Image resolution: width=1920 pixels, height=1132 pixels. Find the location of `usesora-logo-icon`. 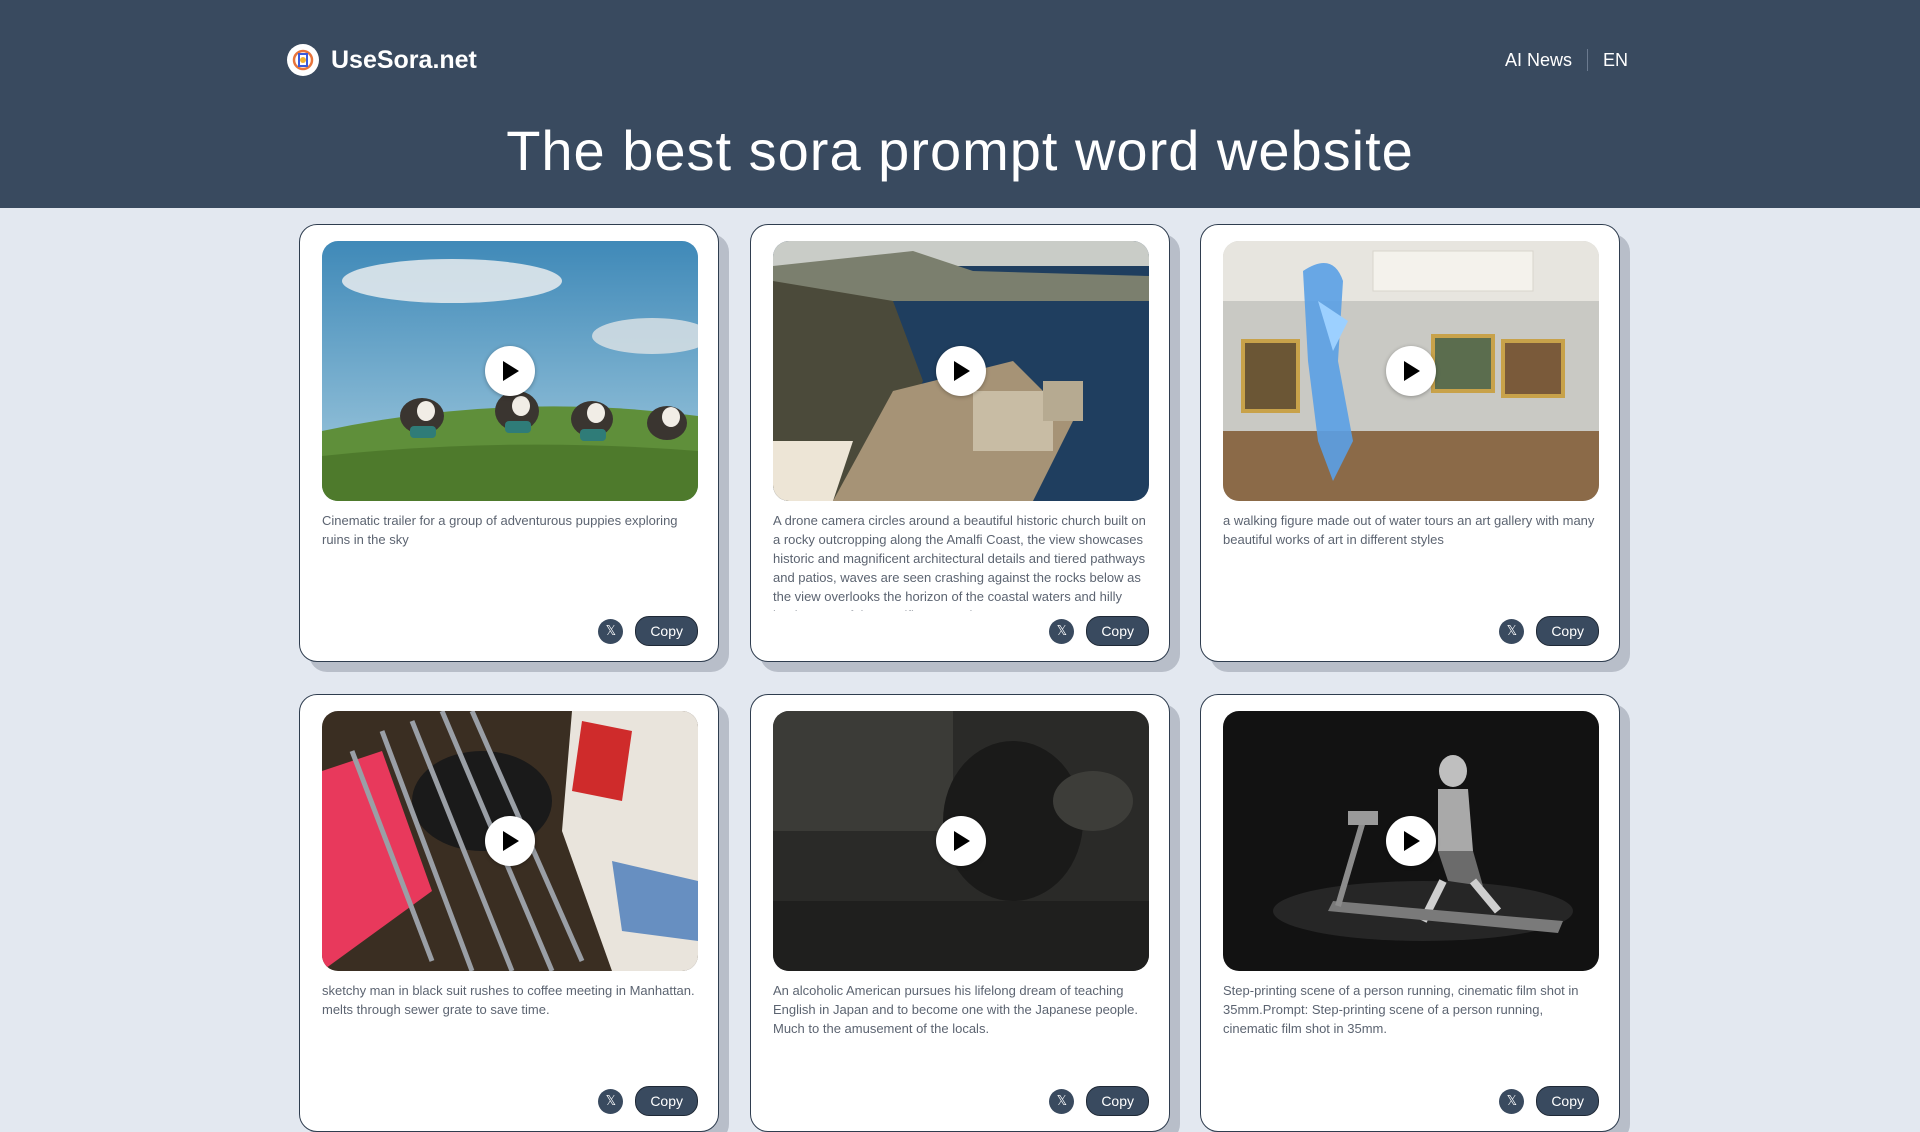

usesora-logo-icon is located at coordinates (303, 60).